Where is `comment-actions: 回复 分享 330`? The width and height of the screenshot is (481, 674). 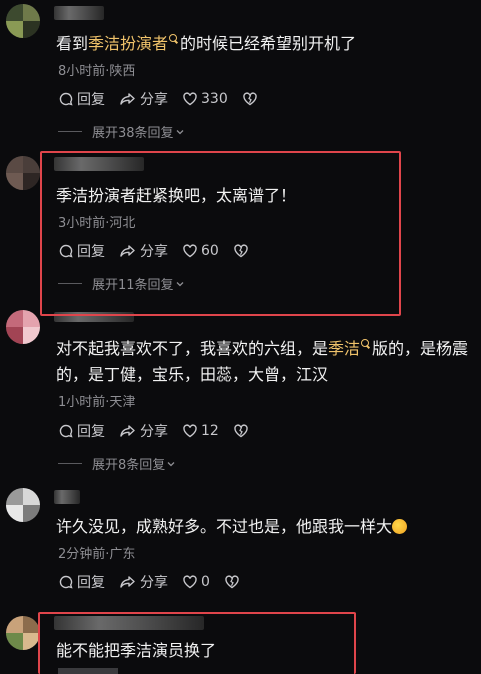 comment-actions: 回复 分享 330 is located at coordinates (166, 99).